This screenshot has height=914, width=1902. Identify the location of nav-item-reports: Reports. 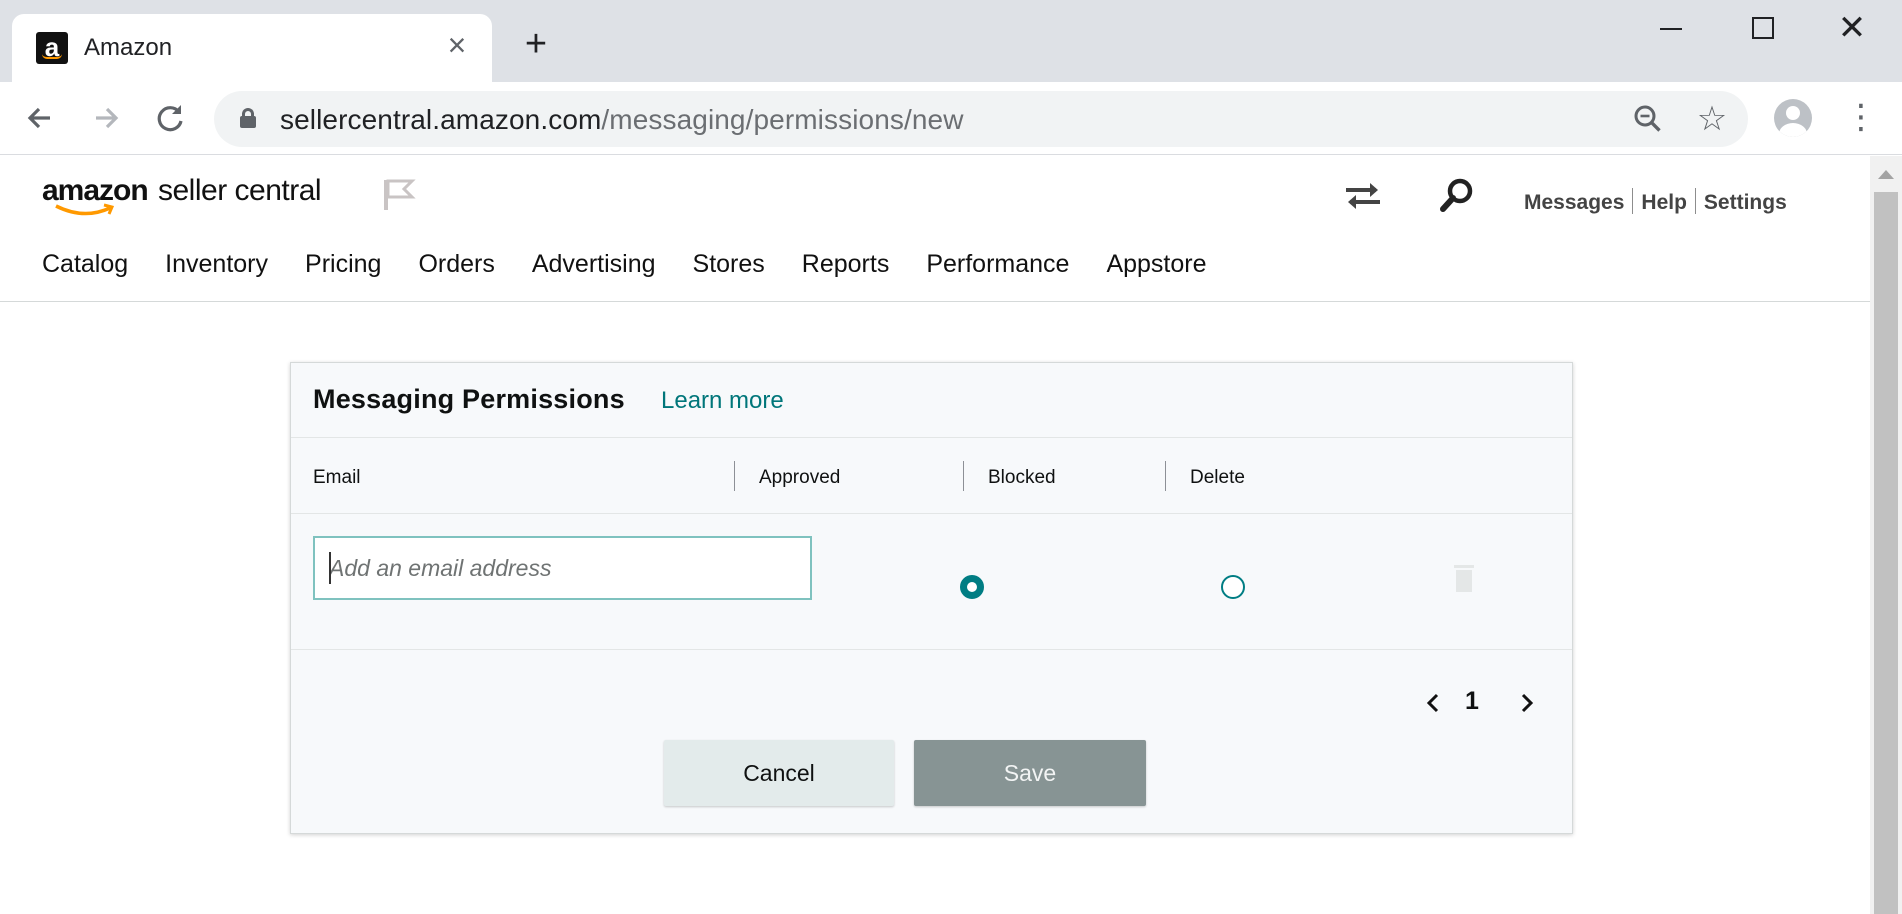
(846, 270).